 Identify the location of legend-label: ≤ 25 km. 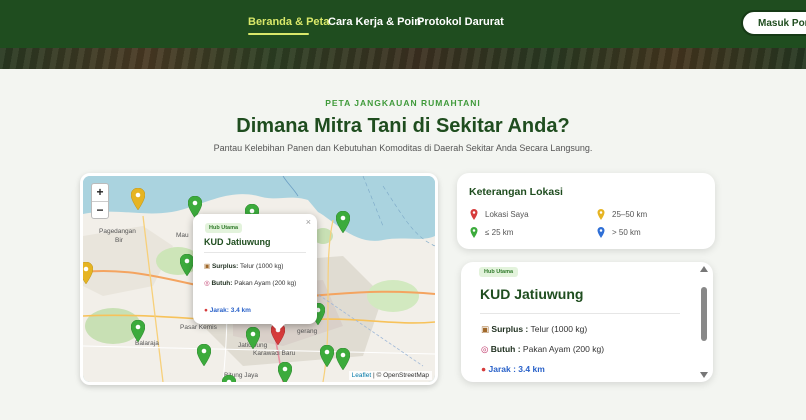
(499, 232).